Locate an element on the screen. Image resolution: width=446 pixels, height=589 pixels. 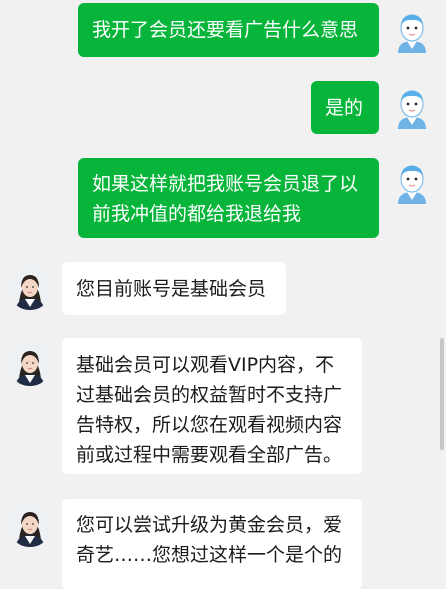
chat-scrollbar is located at coordinates (442, 394).